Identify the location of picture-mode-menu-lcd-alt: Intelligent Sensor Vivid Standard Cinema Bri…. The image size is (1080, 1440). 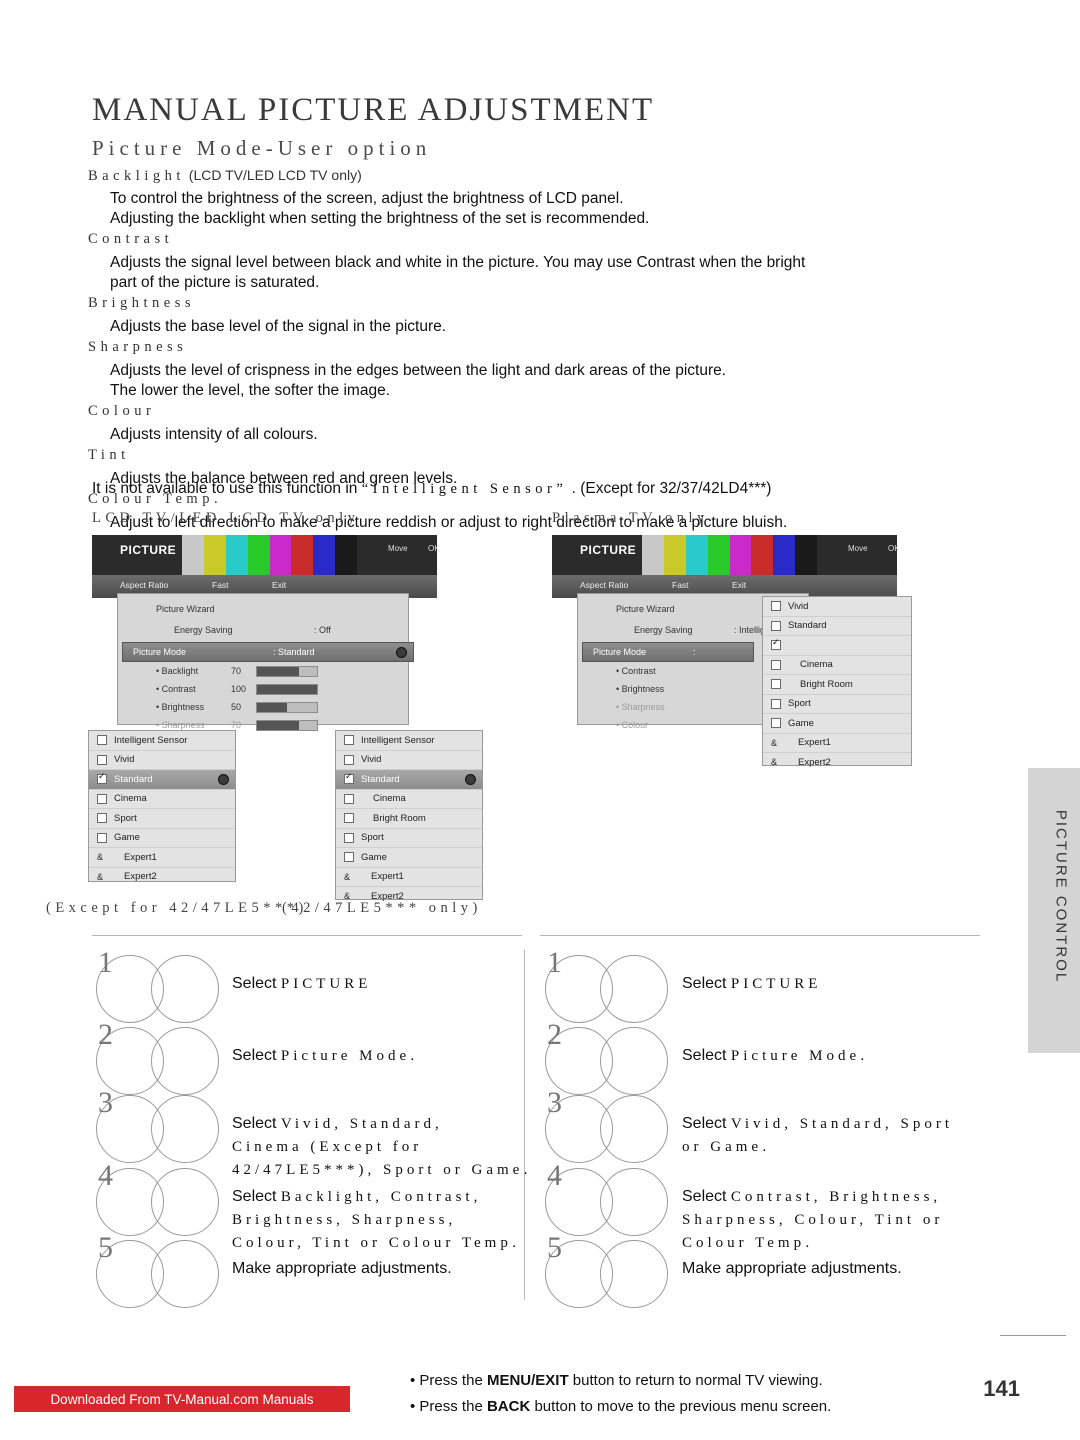
(409, 816).